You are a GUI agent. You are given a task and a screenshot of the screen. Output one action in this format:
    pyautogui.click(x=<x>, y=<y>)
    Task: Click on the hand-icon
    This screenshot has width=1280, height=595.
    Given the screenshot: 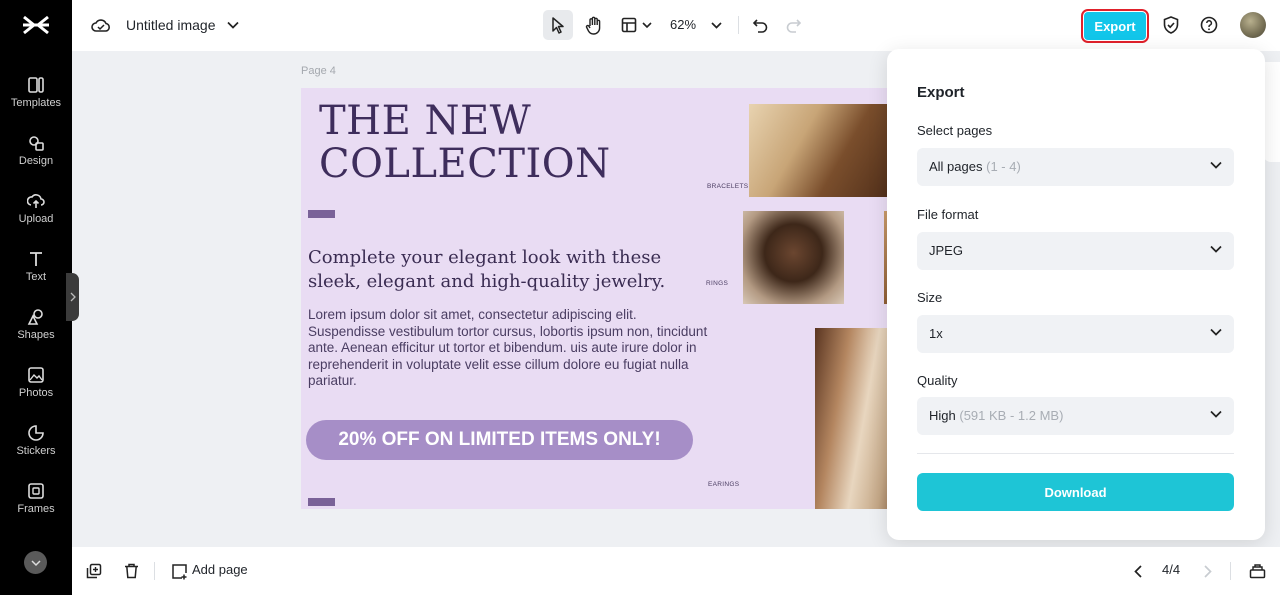 What is the action you would take?
    pyautogui.click(x=593, y=25)
    